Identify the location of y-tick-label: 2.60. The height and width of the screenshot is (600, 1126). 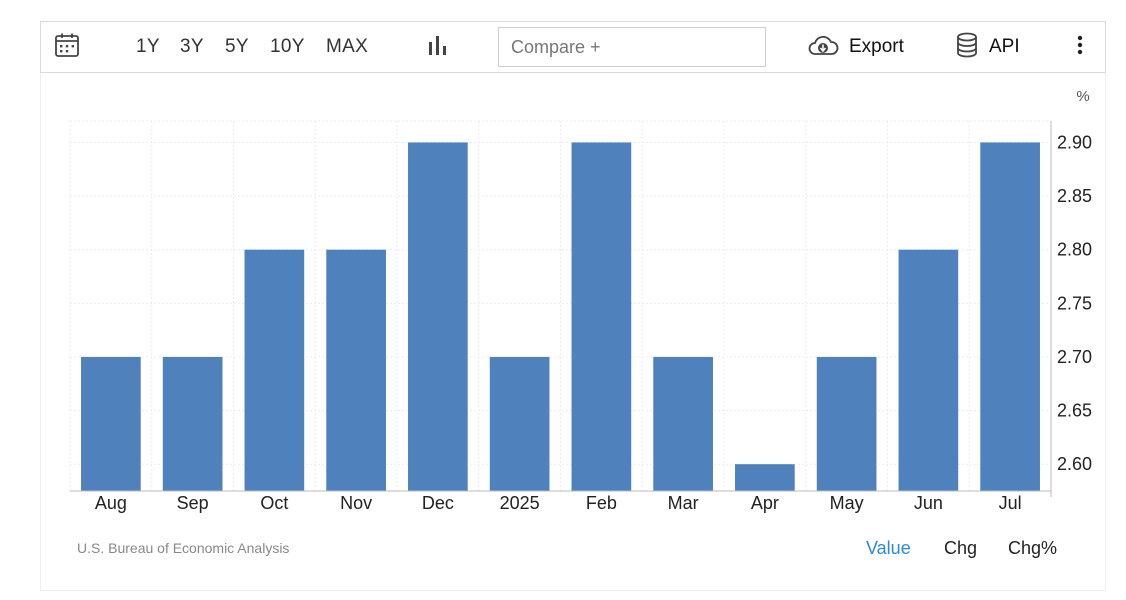
(1074, 464).